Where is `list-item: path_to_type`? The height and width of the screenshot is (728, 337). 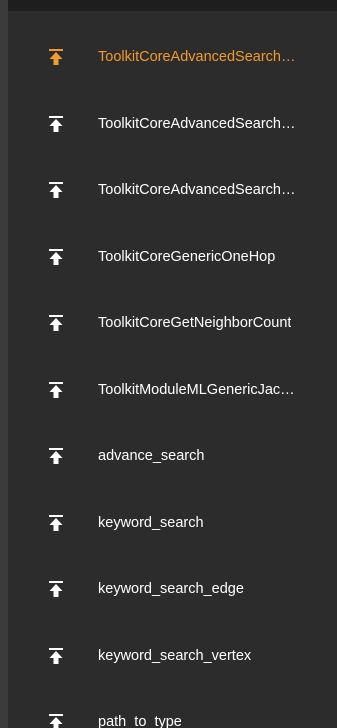
list-item: path_to_type is located at coordinates (172, 708).